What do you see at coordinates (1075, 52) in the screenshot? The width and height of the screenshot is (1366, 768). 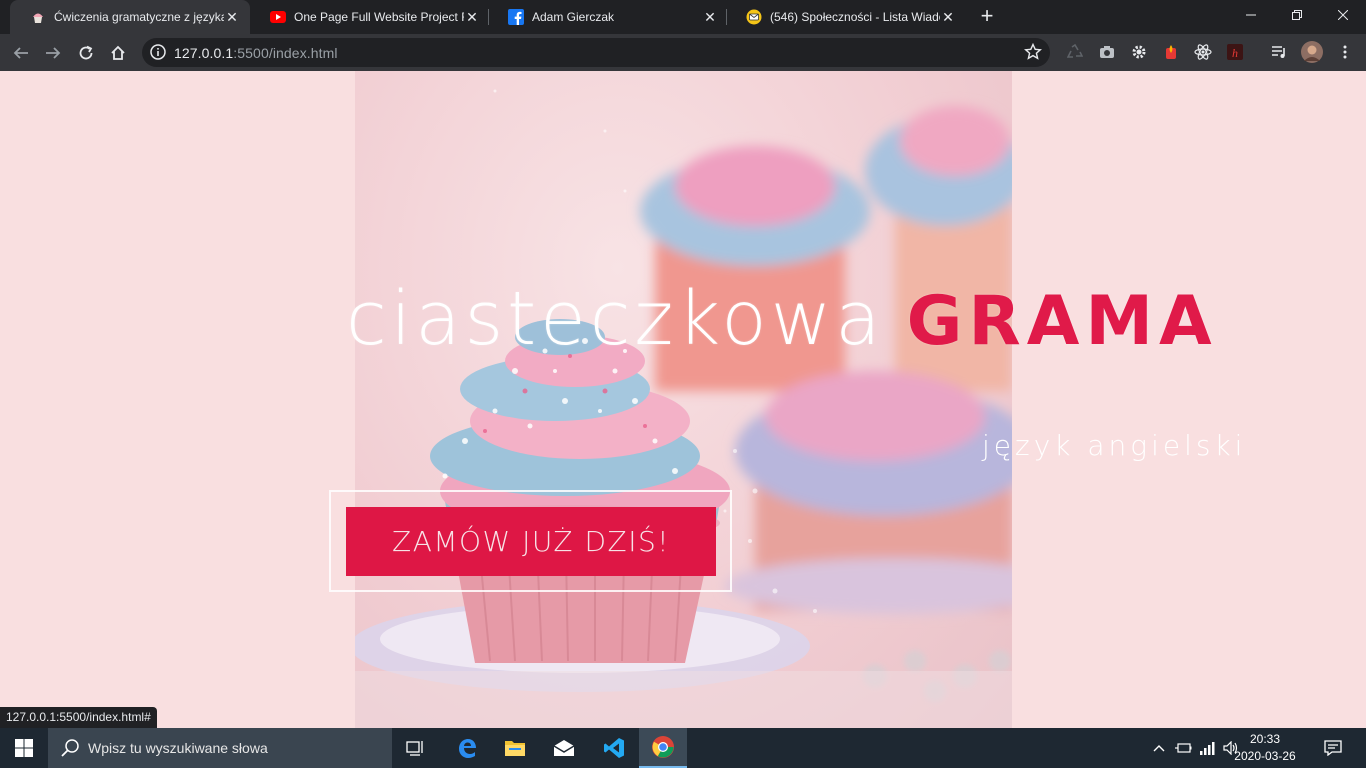 I see `extension-recycle-icon` at bounding box center [1075, 52].